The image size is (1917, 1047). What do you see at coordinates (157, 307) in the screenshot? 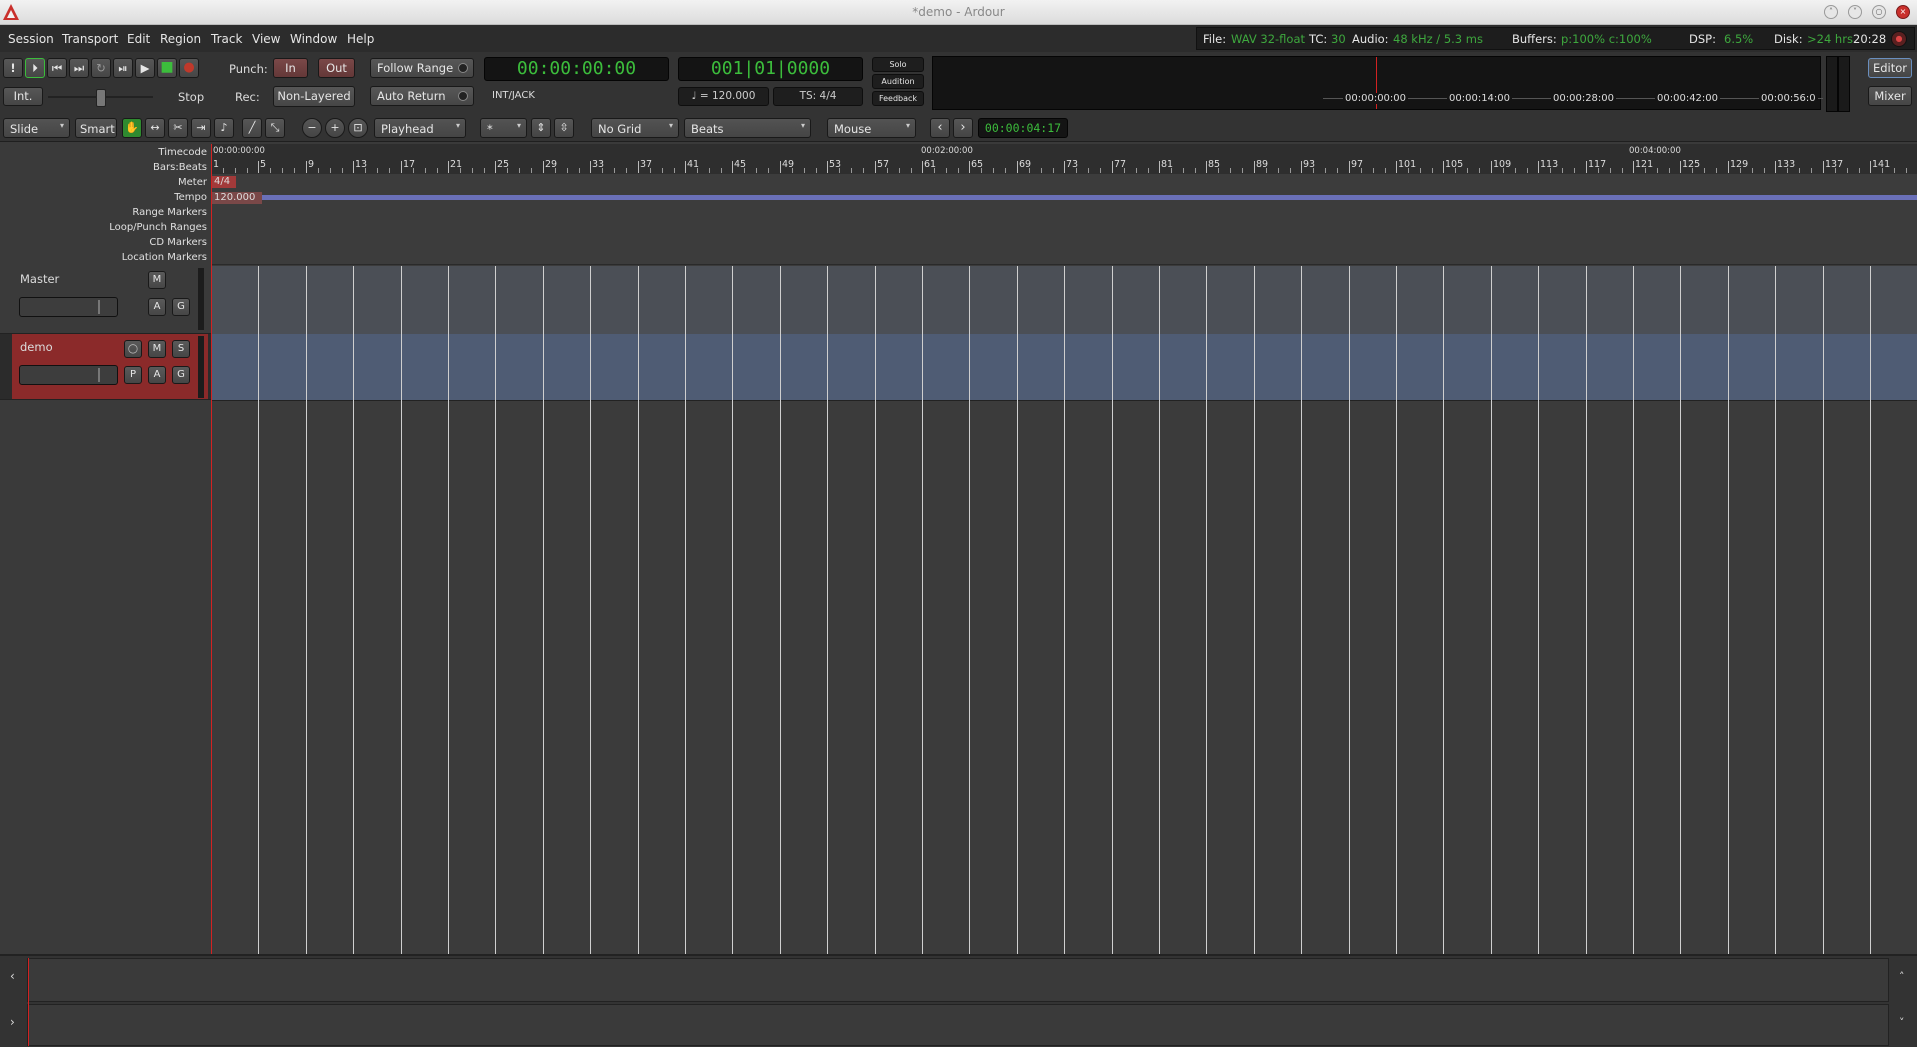
I see `master-automation-button: A` at bounding box center [157, 307].